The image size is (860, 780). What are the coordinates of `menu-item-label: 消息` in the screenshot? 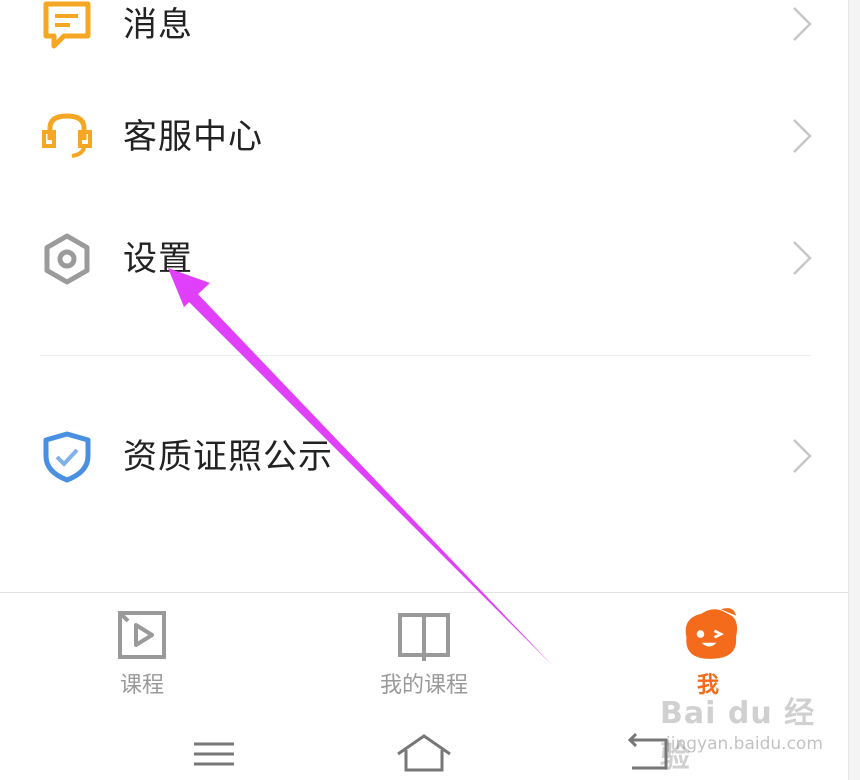 It's located at (158, 25).